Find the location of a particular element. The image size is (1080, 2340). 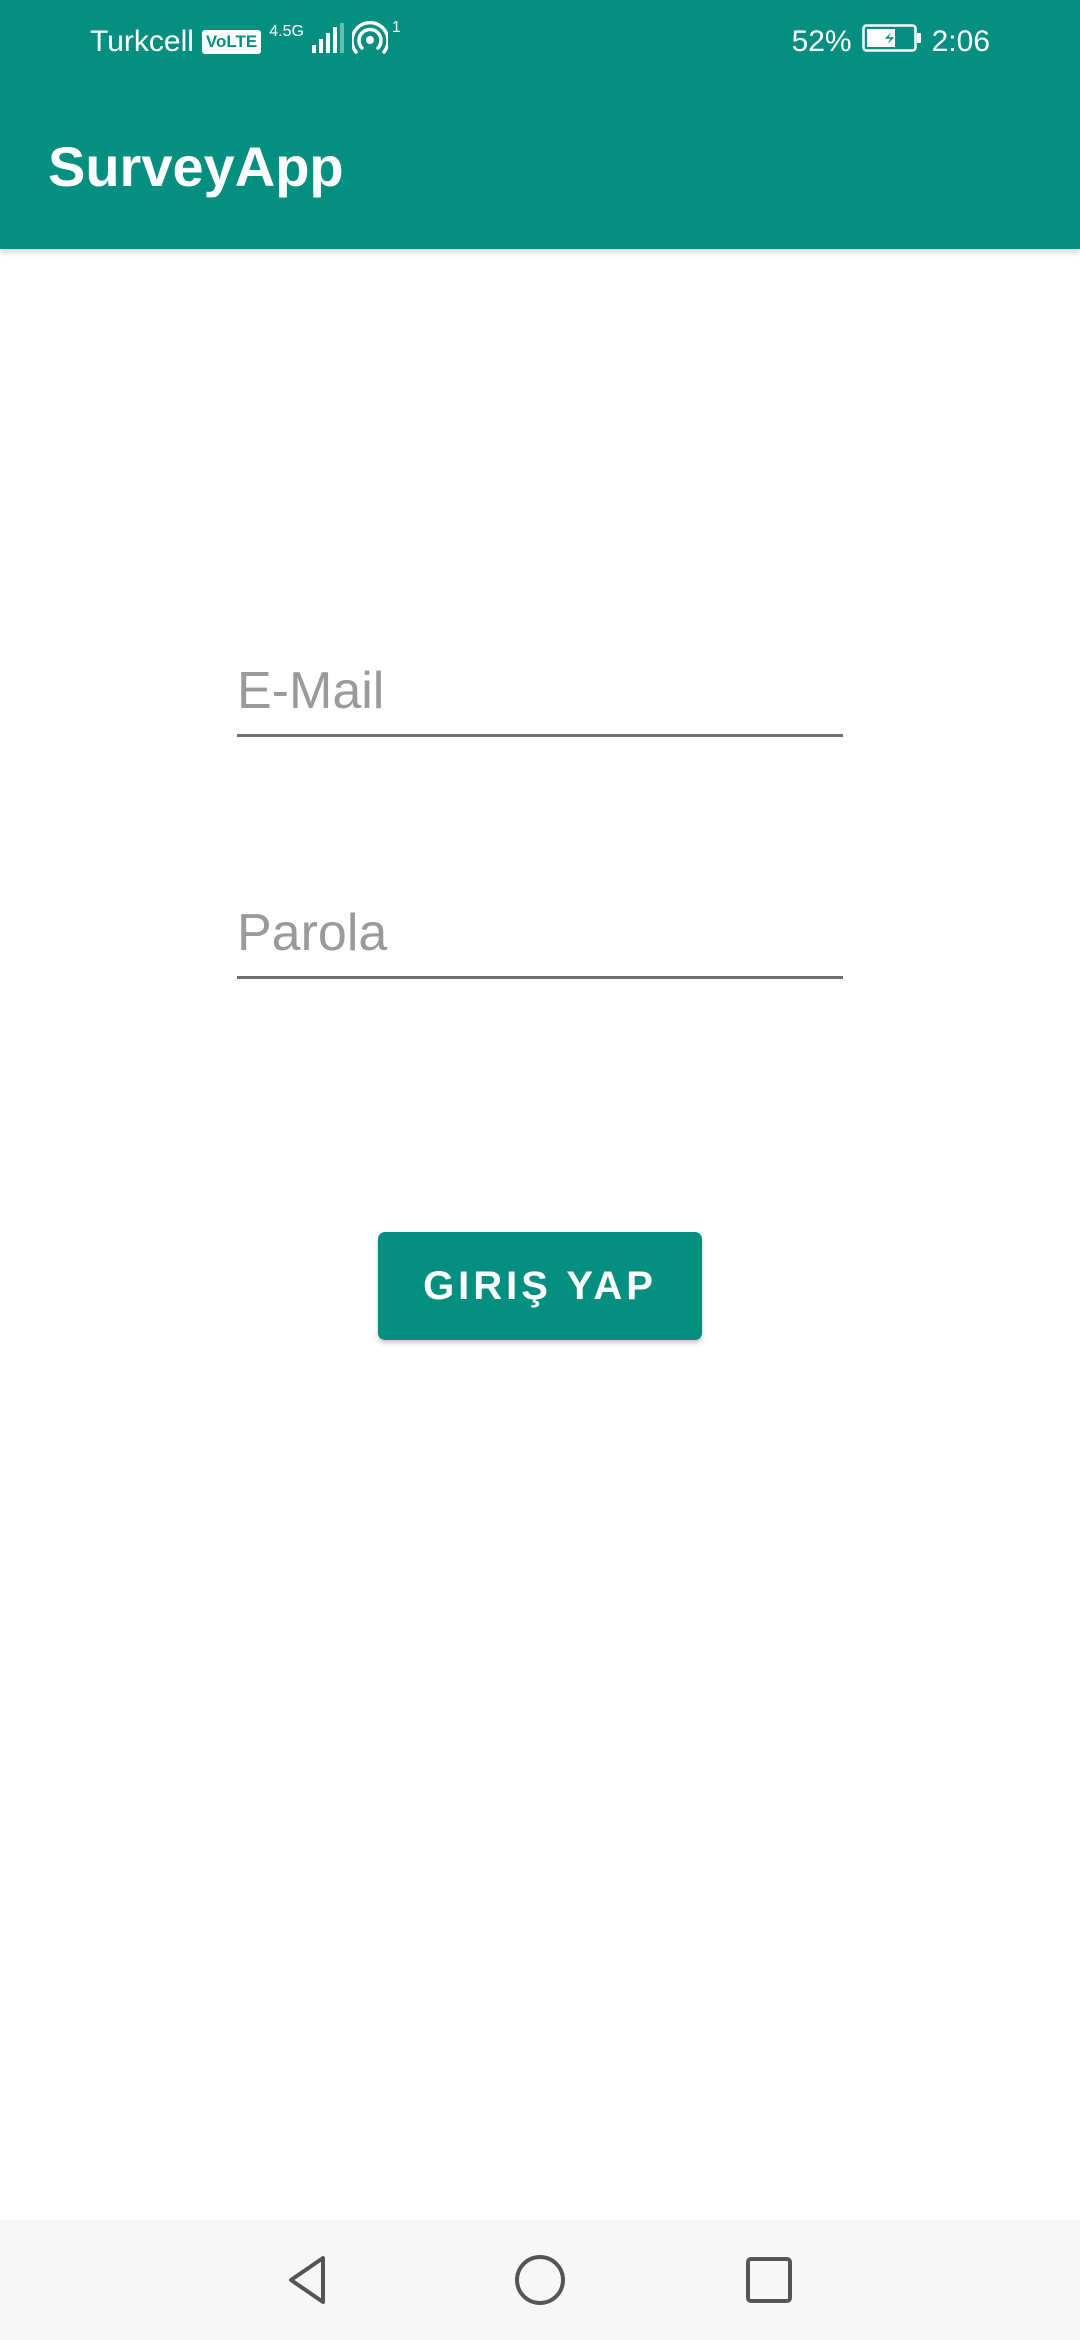

battery-percent: 52% is located at coordinates (821, 41).